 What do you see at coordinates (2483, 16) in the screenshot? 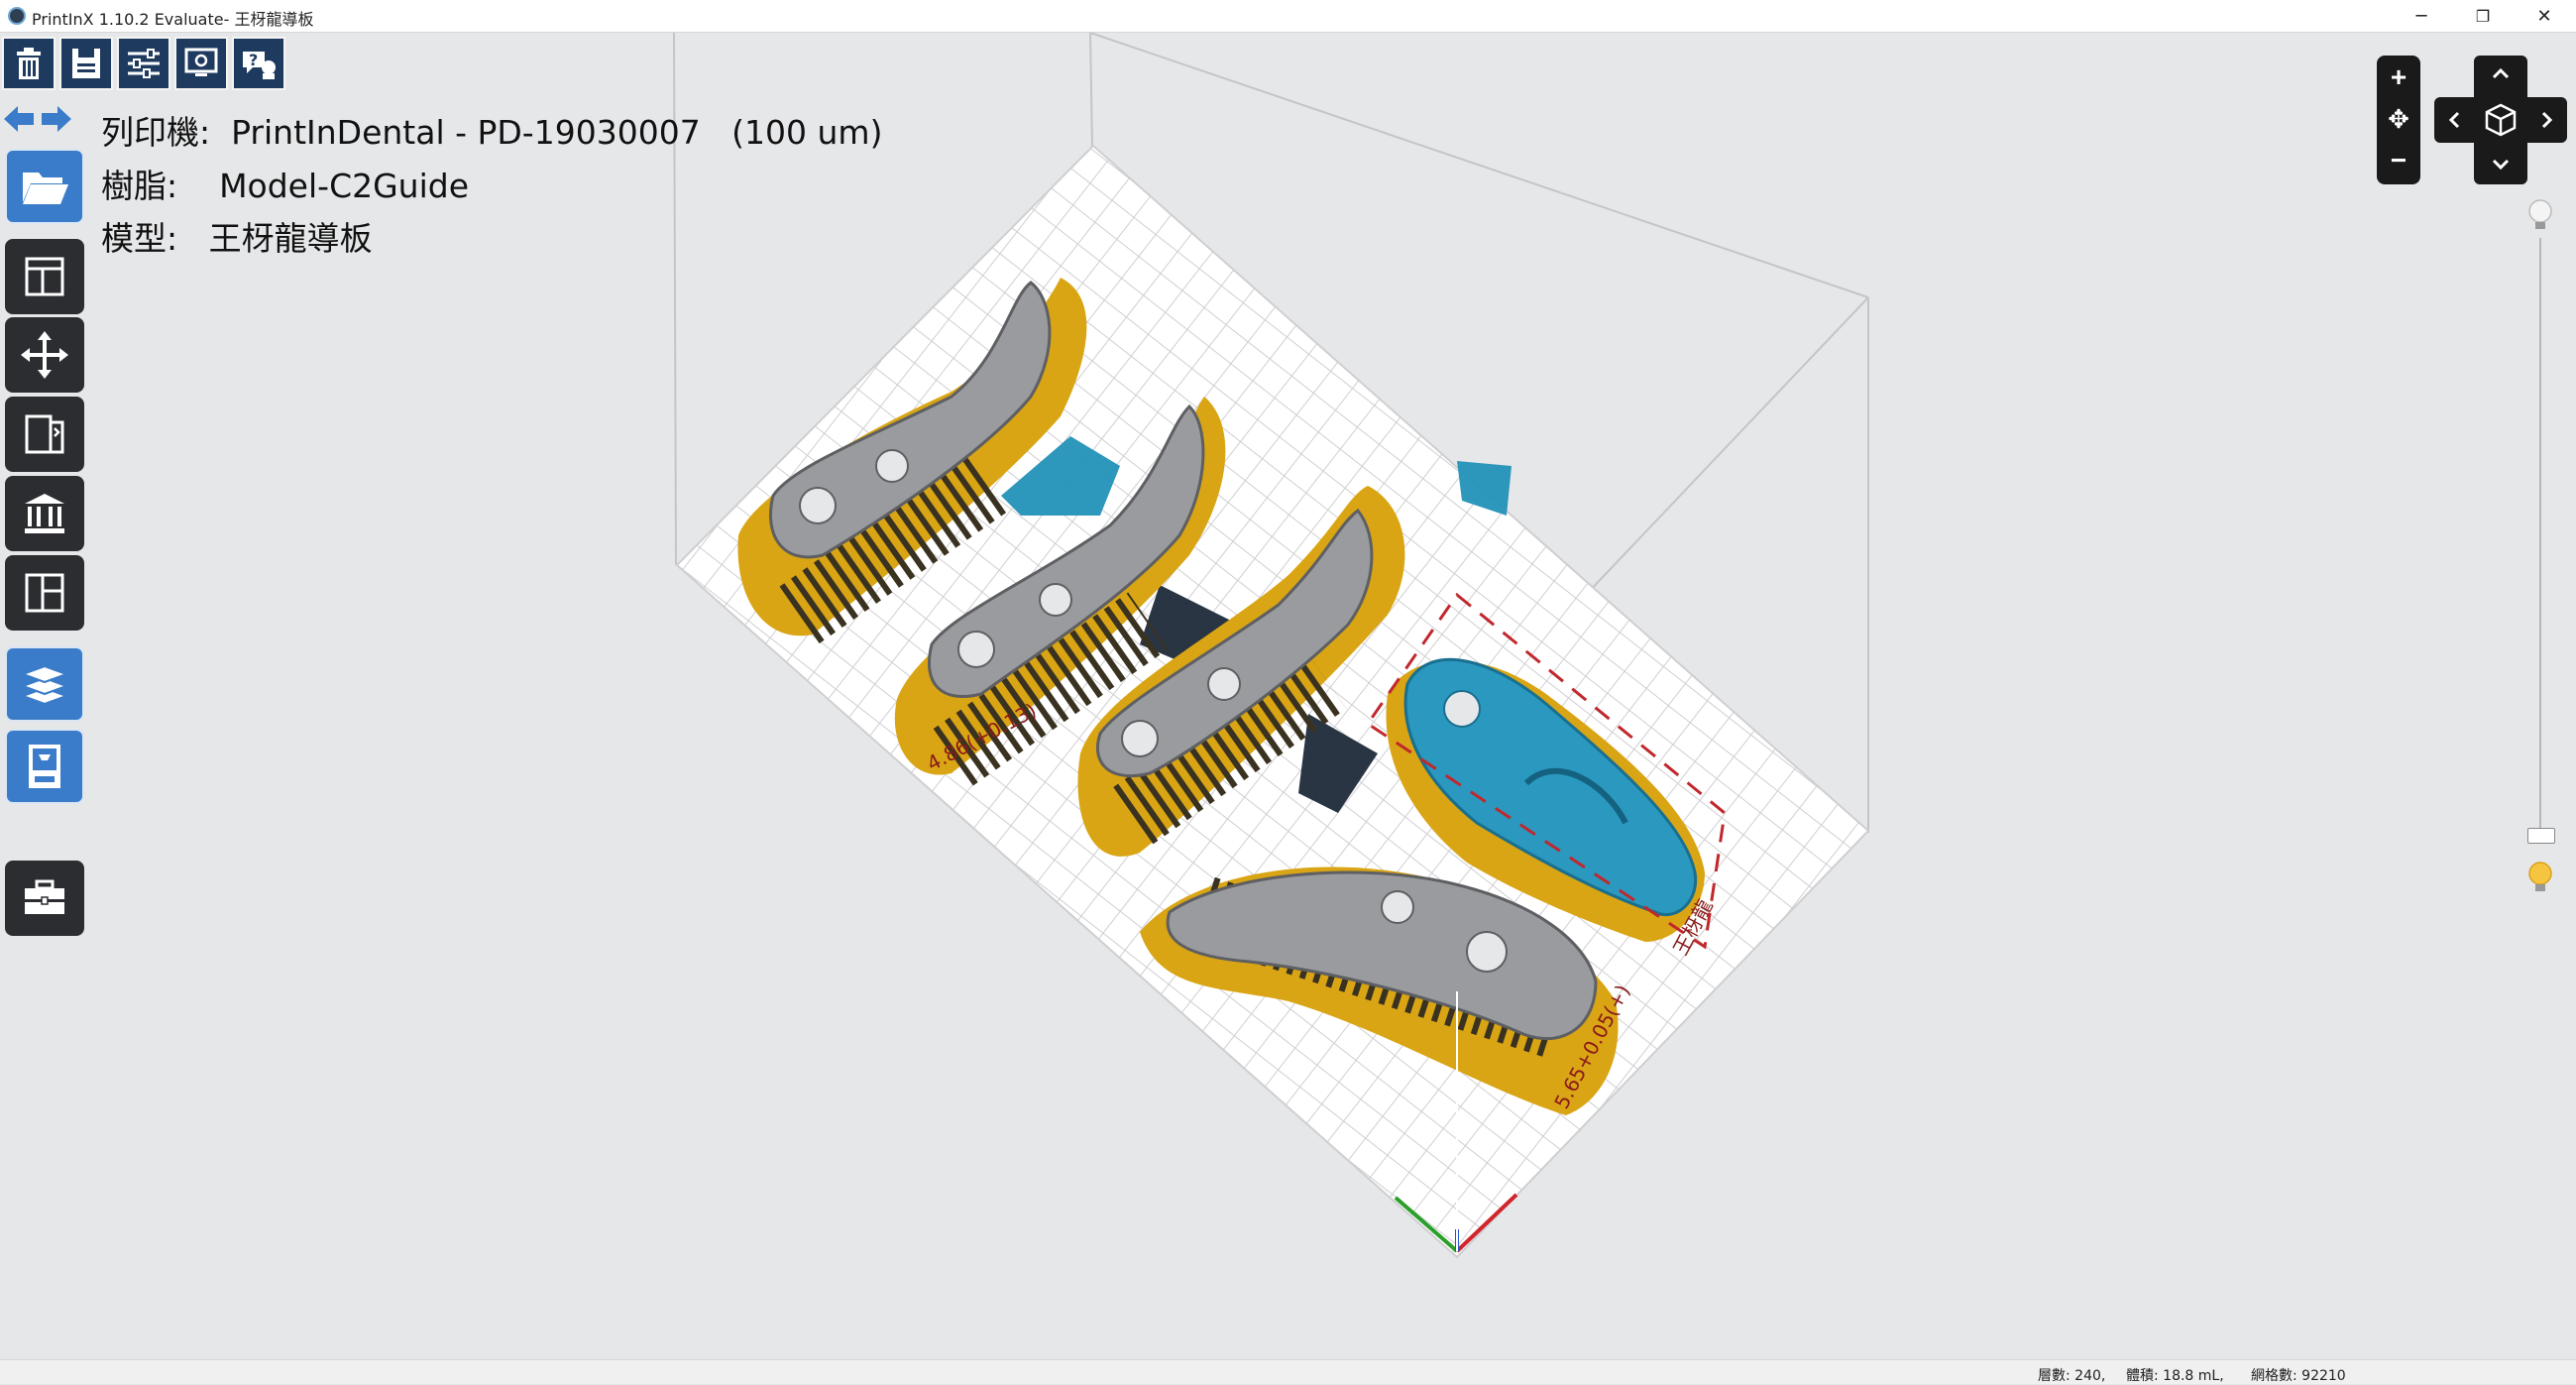
I see `maximize-button: ❐` at bounding box center [2483, 16].